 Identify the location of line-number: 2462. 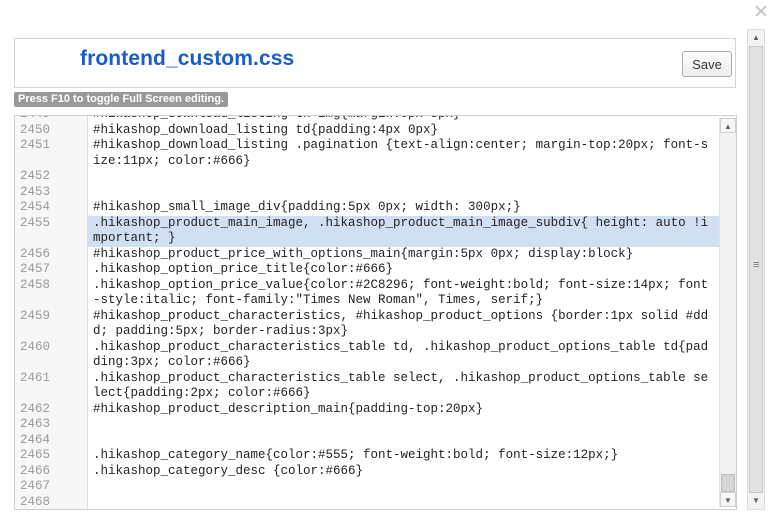
(35, 408).